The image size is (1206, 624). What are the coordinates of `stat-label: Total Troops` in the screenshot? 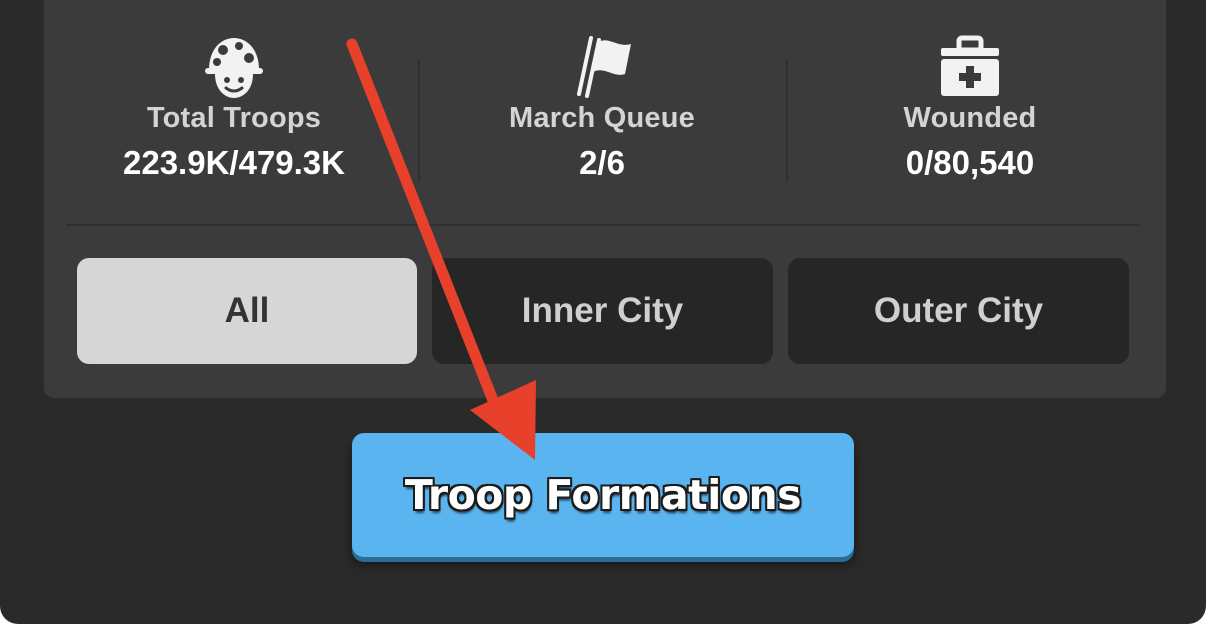 It's located at (234, 118).